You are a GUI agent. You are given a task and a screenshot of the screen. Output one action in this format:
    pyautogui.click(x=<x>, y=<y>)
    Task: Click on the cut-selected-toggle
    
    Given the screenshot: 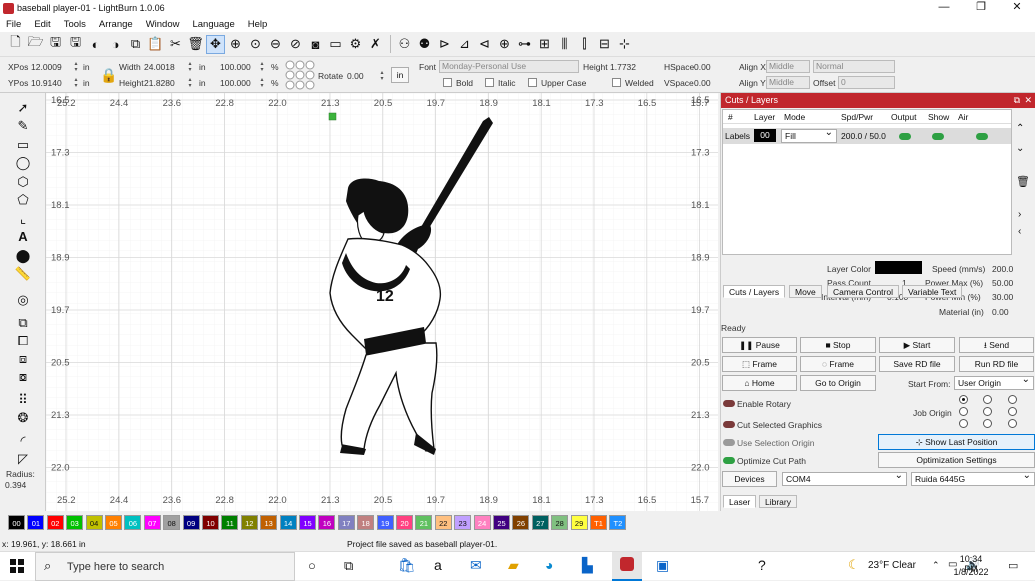 What is the action you would take?
    pyautogui.click(x=729, y=424)
    